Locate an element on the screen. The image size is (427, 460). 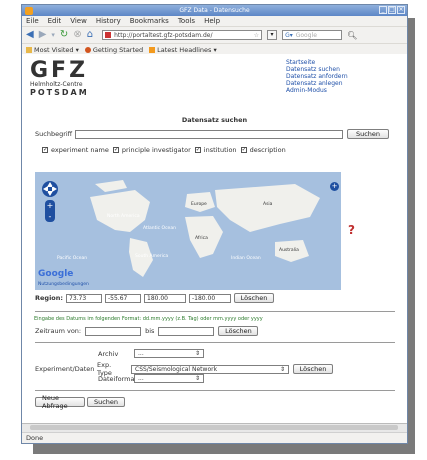
checkbox-institution: ✓ institution is located at coordinates (215, 150).